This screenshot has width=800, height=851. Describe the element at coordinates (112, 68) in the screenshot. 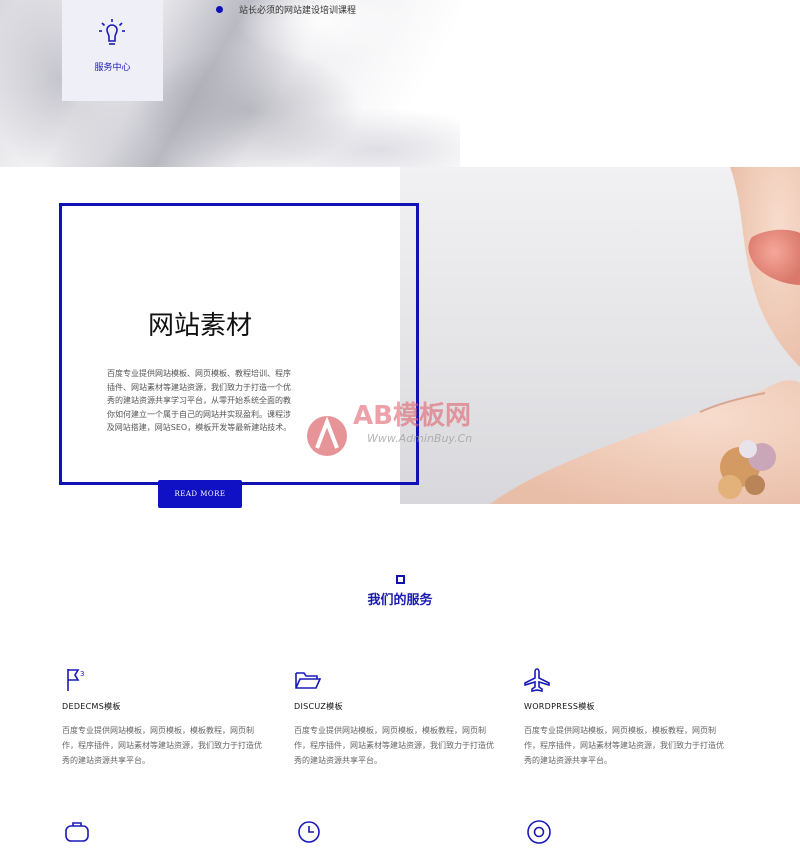

I see `service-center-label: 服务中心` at that location.